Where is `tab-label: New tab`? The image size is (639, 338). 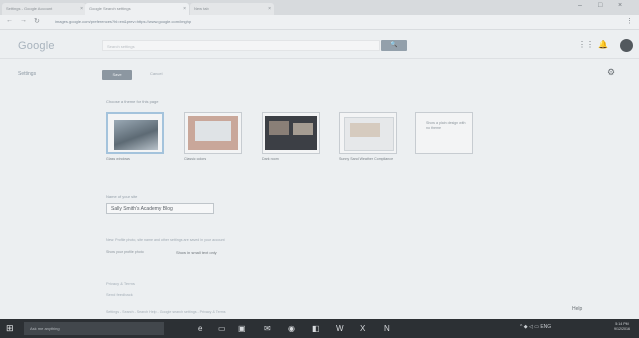 tab-label: New tab is located at coordinates (201, 8).